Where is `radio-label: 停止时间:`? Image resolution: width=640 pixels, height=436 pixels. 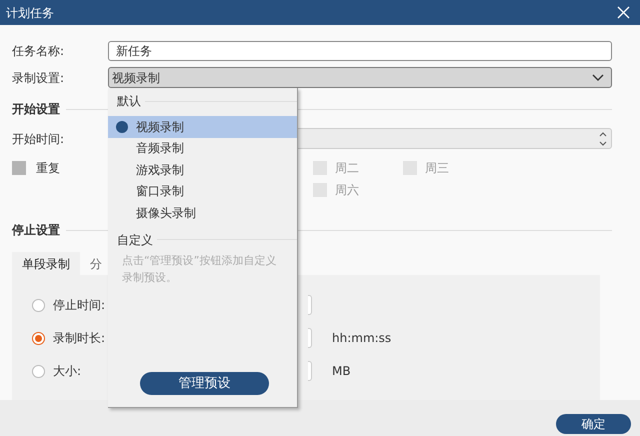
radio-label: 停止时间: is located at coordinates (79, 305).